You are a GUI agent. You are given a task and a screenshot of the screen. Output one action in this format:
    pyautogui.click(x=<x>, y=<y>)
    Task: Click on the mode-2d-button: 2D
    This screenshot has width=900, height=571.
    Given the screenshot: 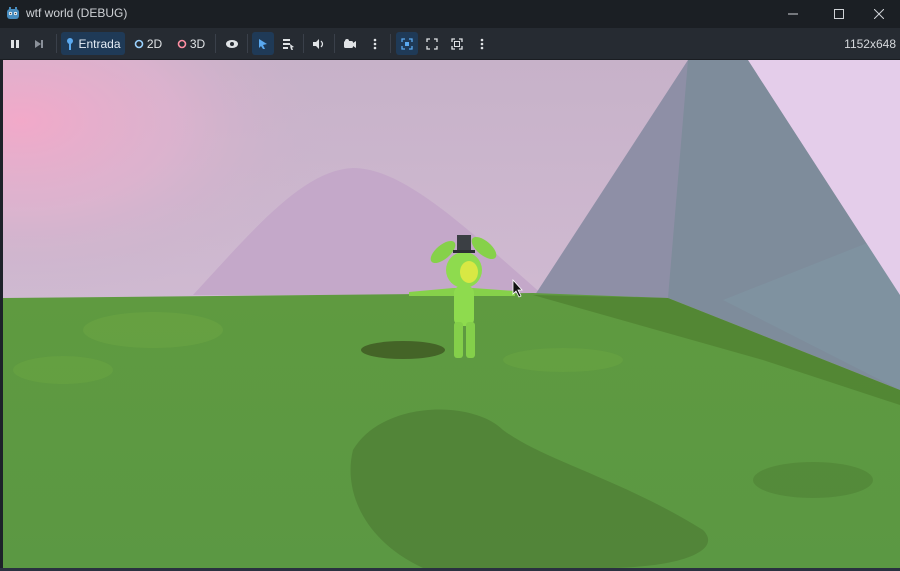 What is the action you would take?
    pyautogui.click(x=148, y=43)
    